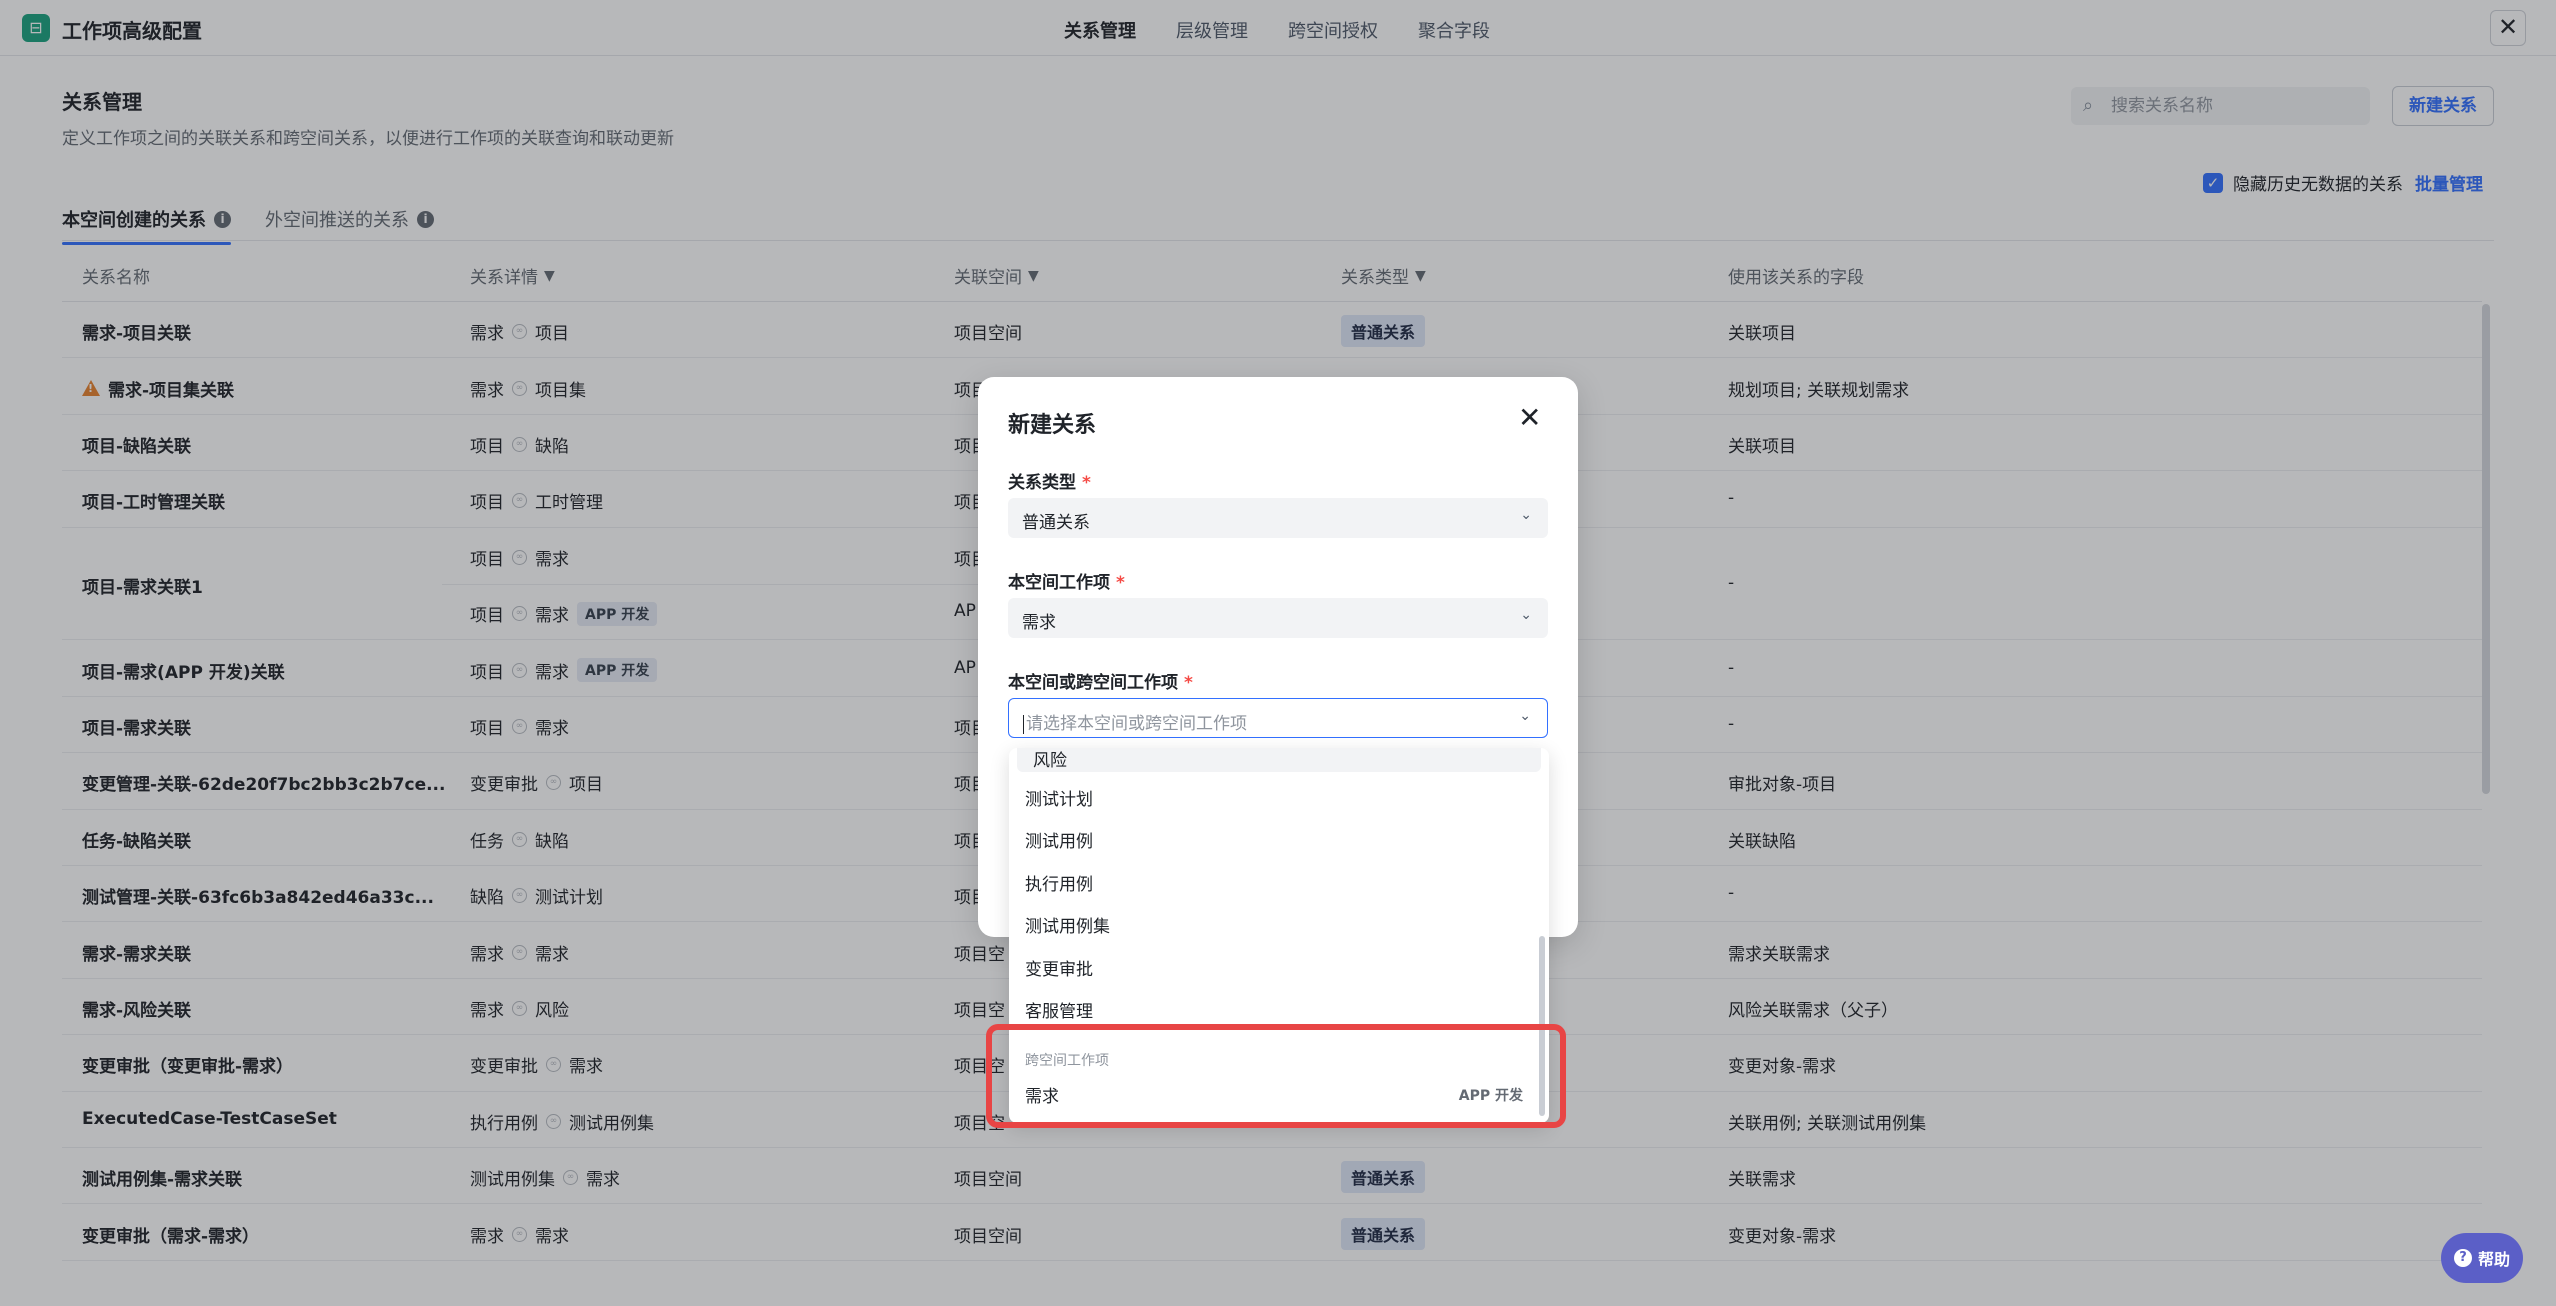 The image size is (2556, 1306). What do you see at coordinates (1278, 618) in the screenshot?
I see `local-item-select: 需求 ⌄` at bounding box center [1278, 618].